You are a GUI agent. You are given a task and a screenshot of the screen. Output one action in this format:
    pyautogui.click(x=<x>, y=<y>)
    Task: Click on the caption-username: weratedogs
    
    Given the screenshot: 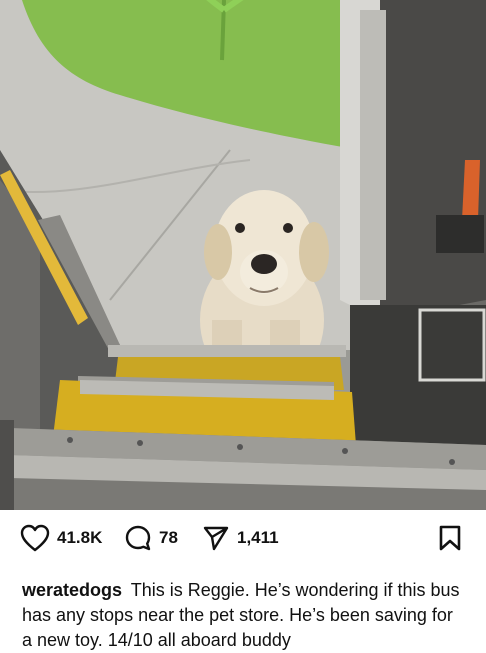 What is the action you would take?
    pyautogui.click(x=72, y=590)
    